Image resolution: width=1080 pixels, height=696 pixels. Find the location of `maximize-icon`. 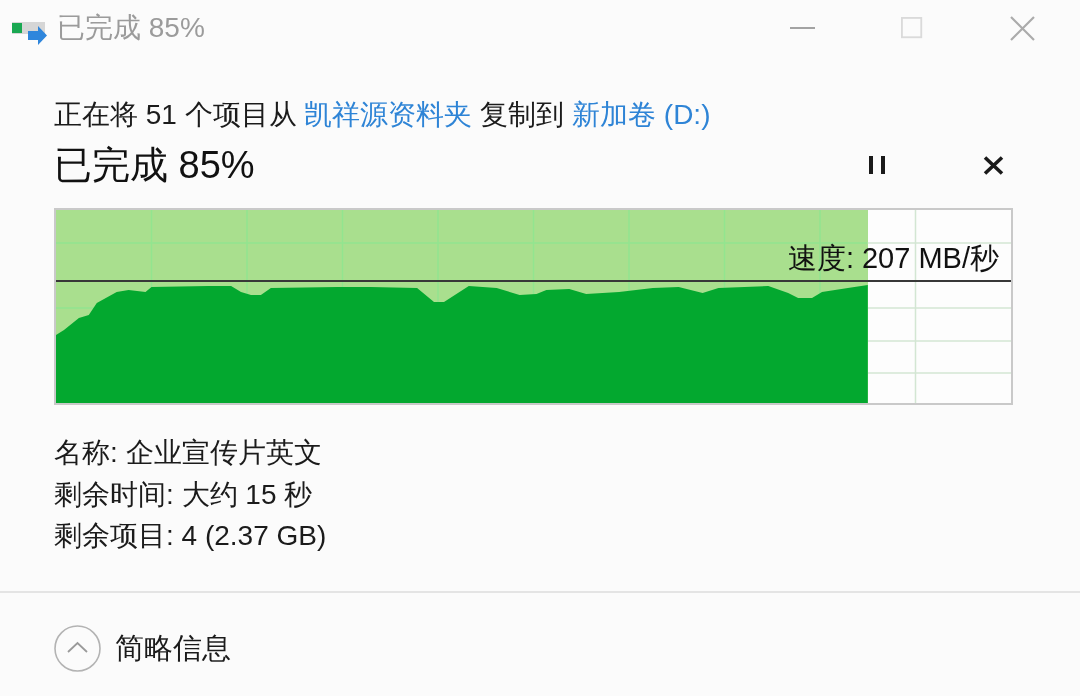

maximize-icon is located at coordinates (912, 28).